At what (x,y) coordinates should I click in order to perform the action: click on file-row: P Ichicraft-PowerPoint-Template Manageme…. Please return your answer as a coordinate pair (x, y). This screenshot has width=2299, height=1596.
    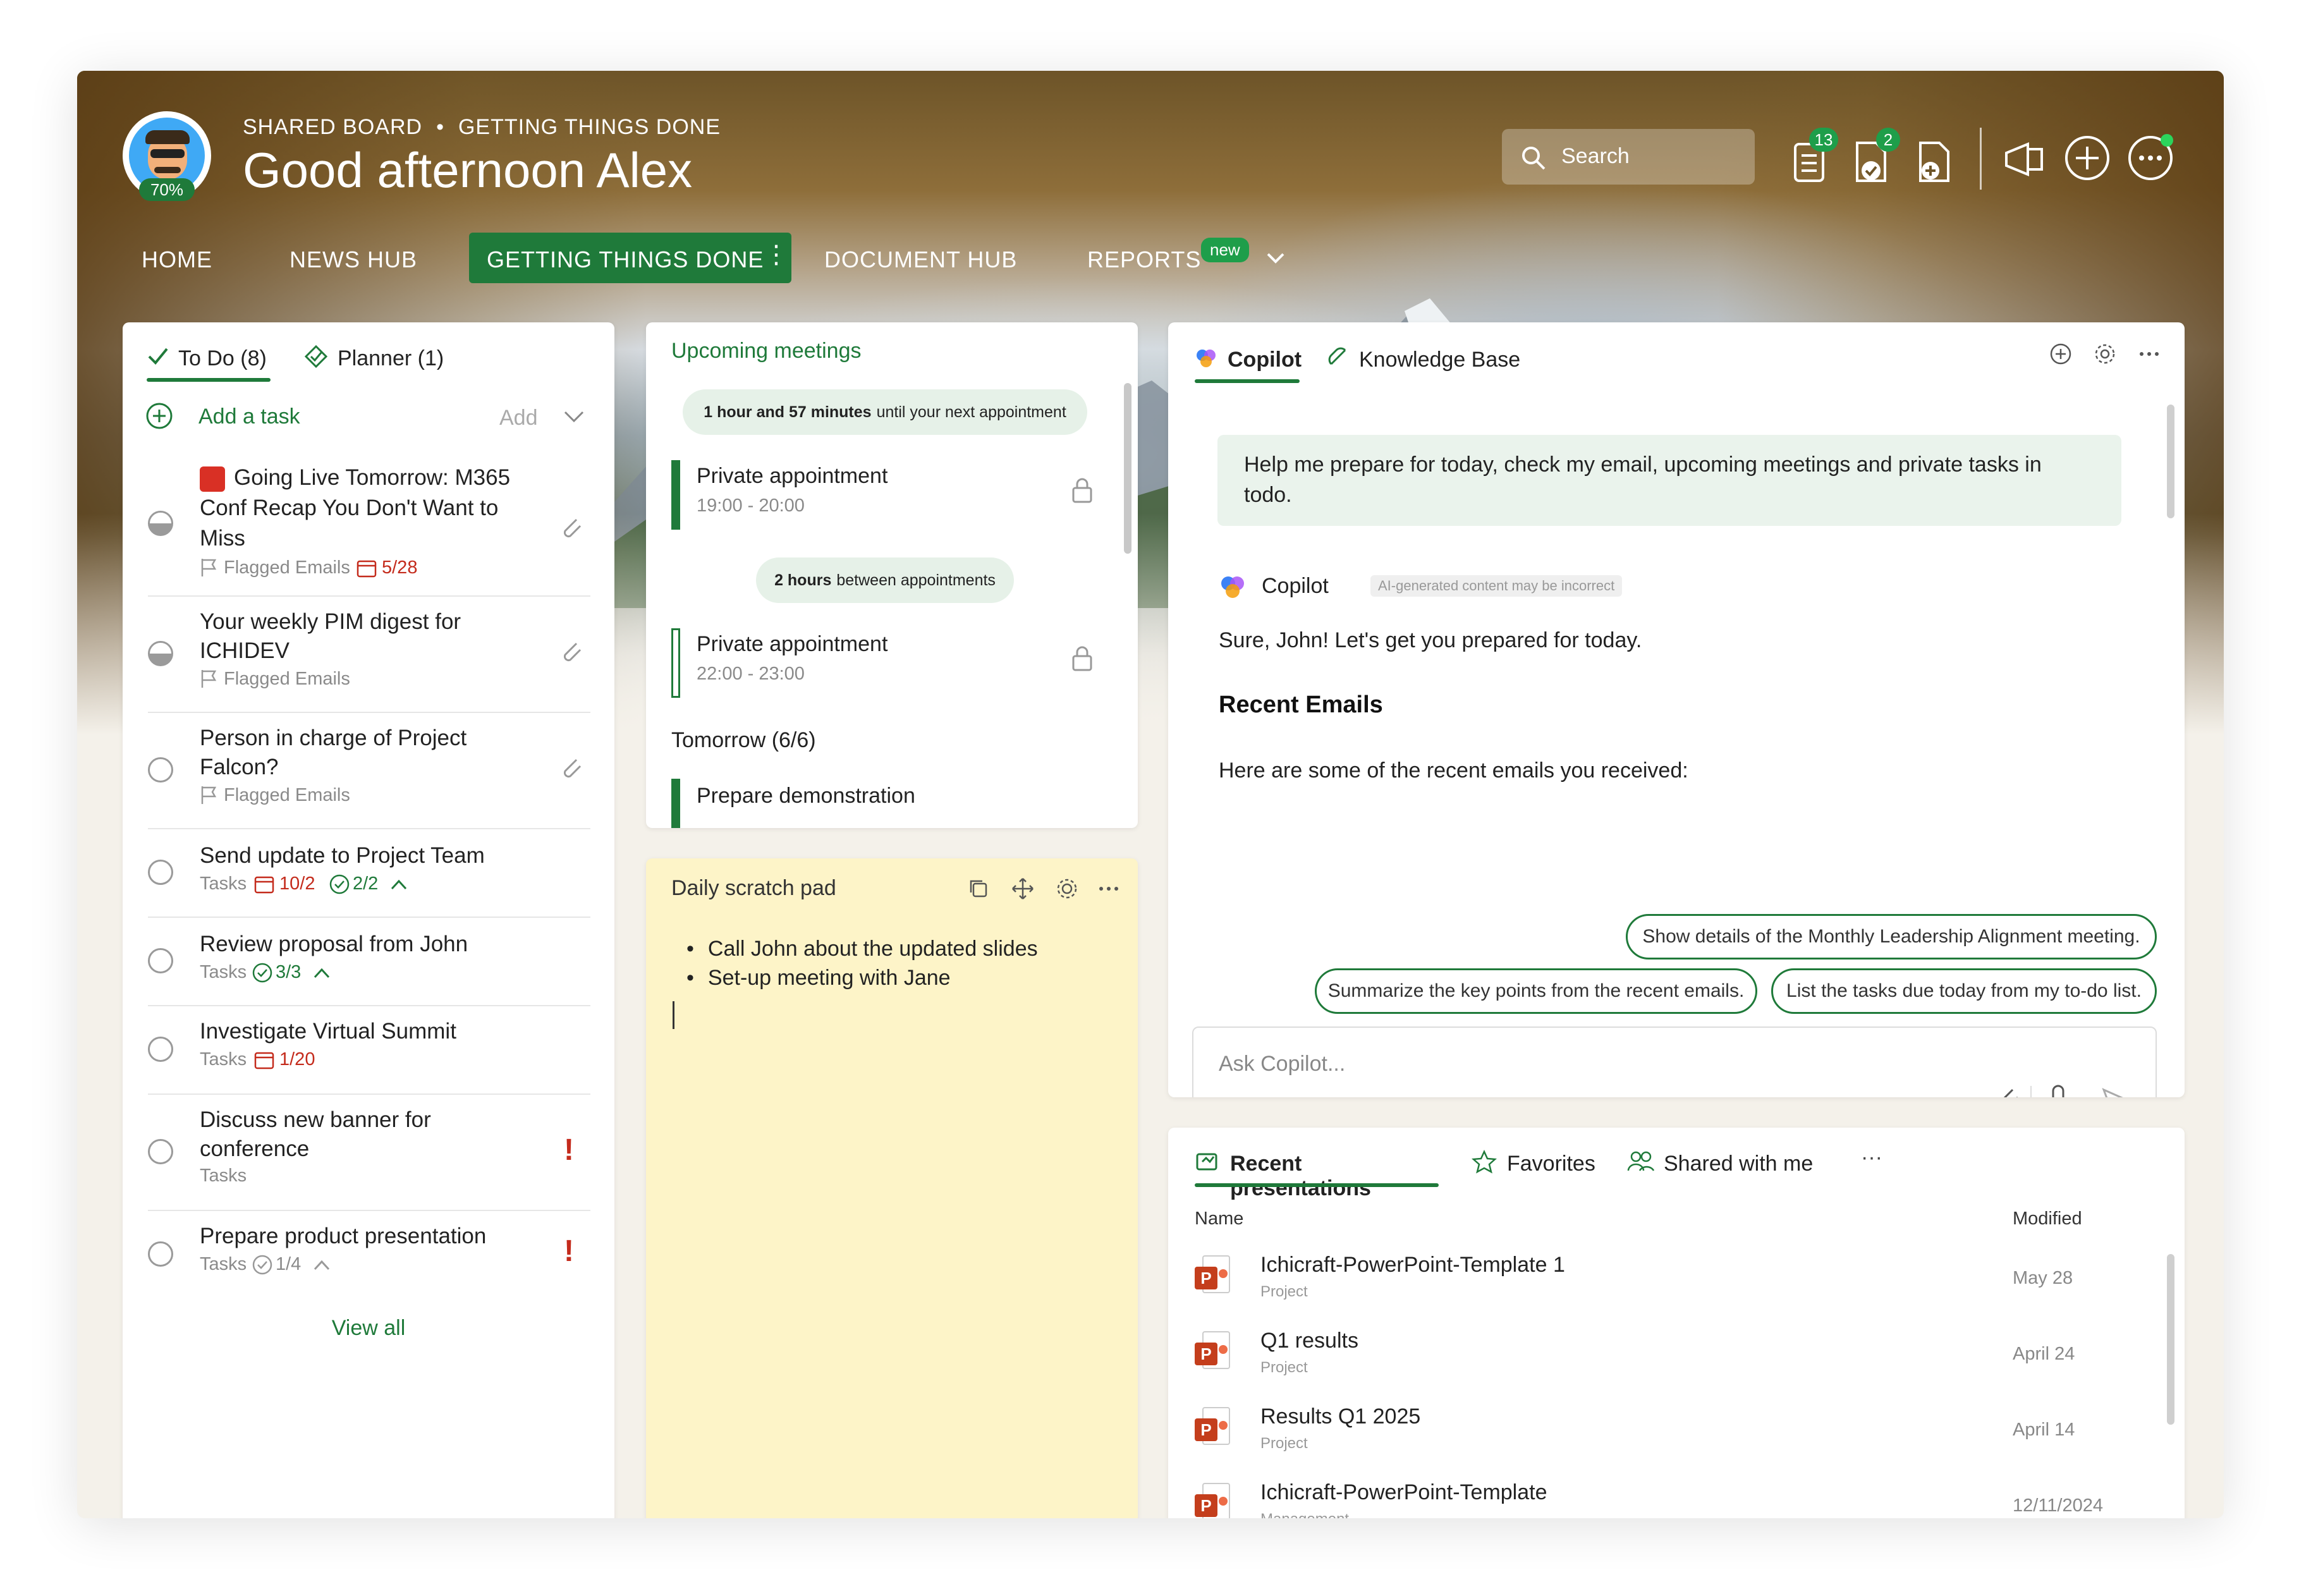
    Looking at the image, I should click on (1662, 1496).